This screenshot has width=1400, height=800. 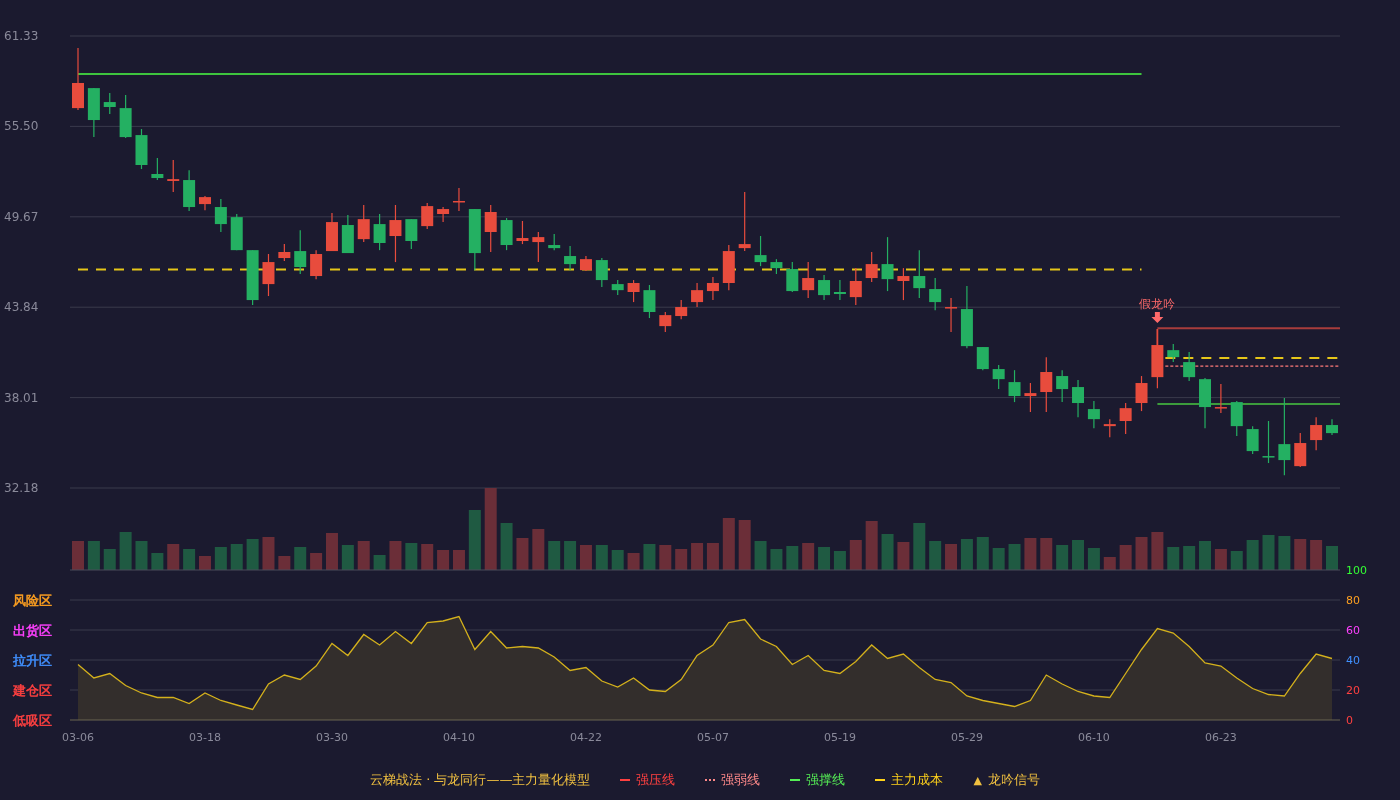 What do you see at coordinates (32, 630) in the screenshot?
I see `zone-label: 出货区` at bounding box center [32, 630].